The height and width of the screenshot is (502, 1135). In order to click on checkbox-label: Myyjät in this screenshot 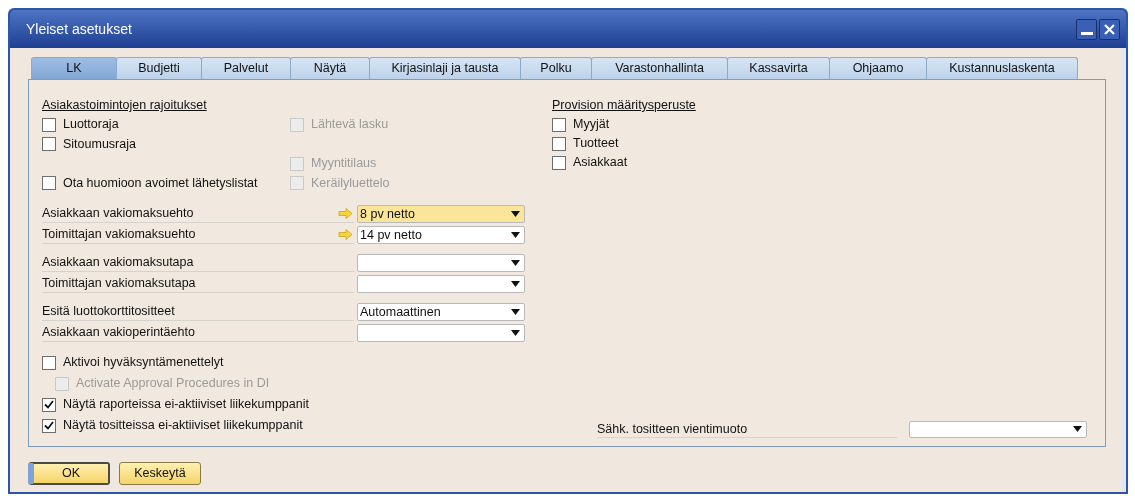, I will do `click(591, 125)`.